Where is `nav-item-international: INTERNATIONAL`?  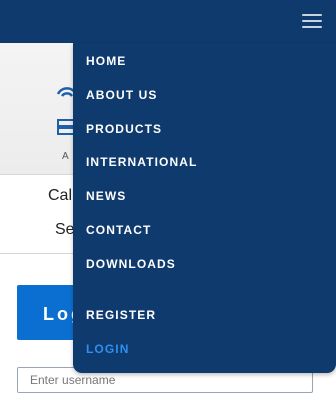 nav-item-international: INTERNATIONAL is located at coordinates (141, 162).